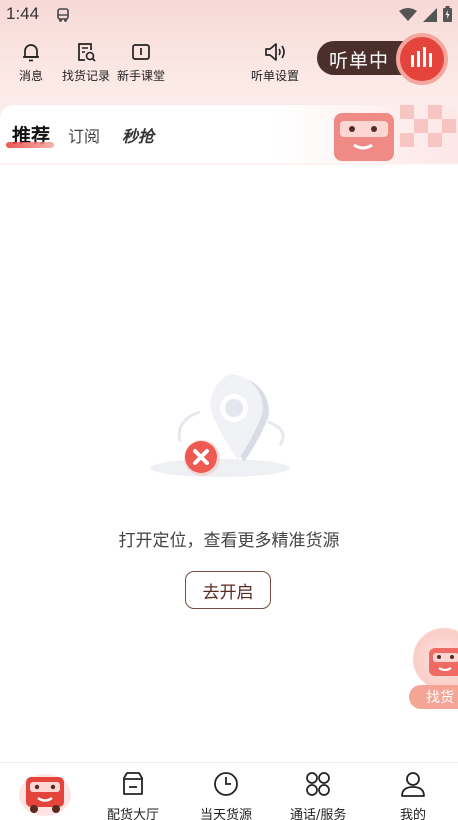  Describe the element at coordinates (138, 135) in the screenshot. I see `tab-seckill: 秒抢` at that location.